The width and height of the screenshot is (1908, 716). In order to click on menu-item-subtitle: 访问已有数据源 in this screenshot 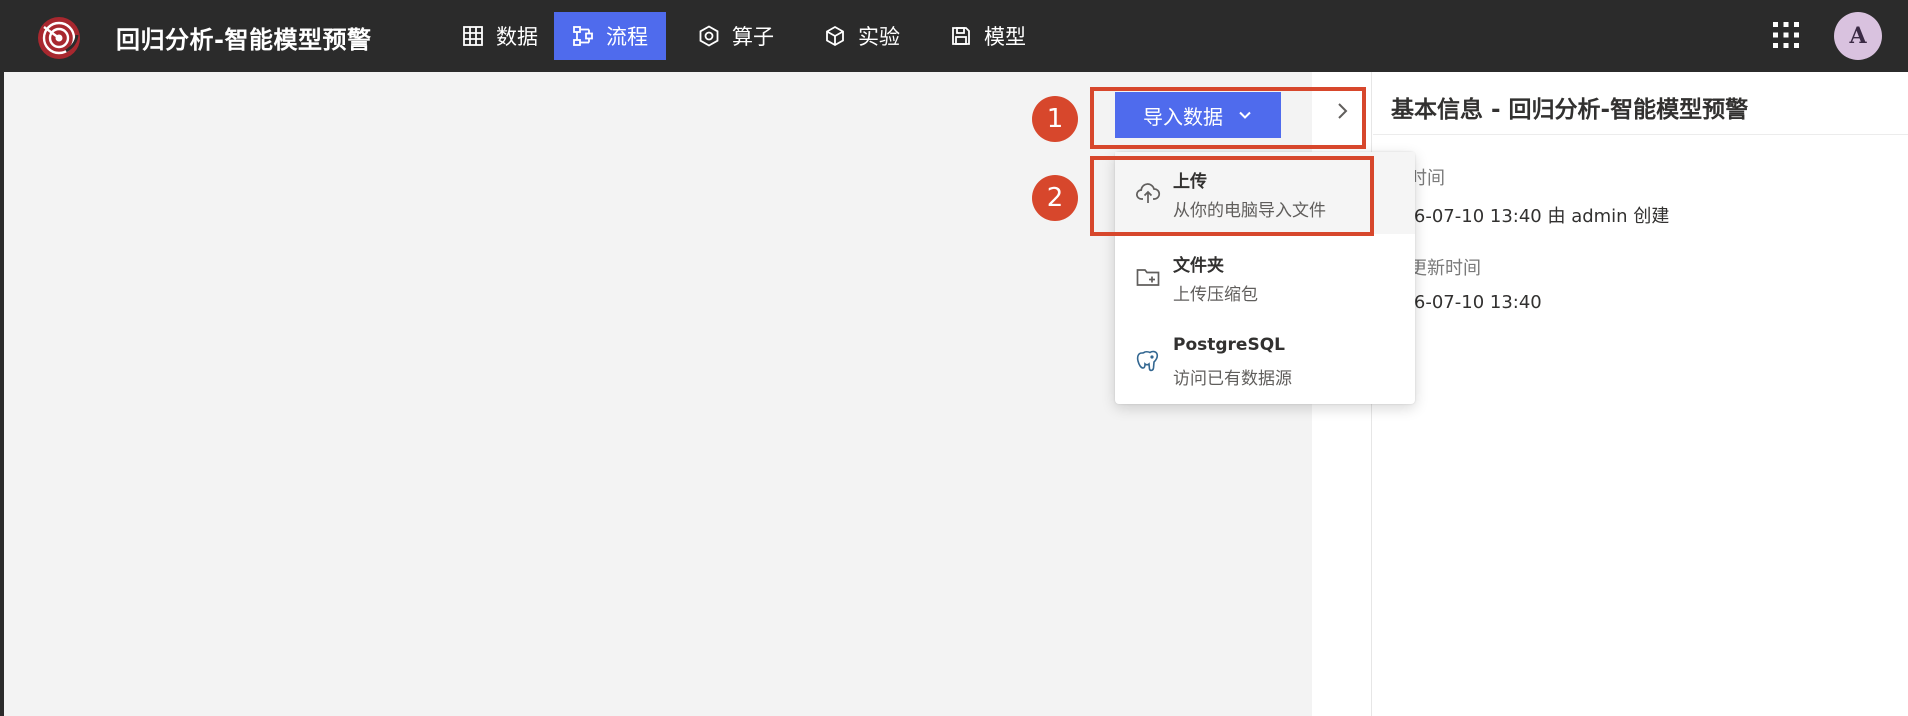, I will do `click(1232, 379)`.